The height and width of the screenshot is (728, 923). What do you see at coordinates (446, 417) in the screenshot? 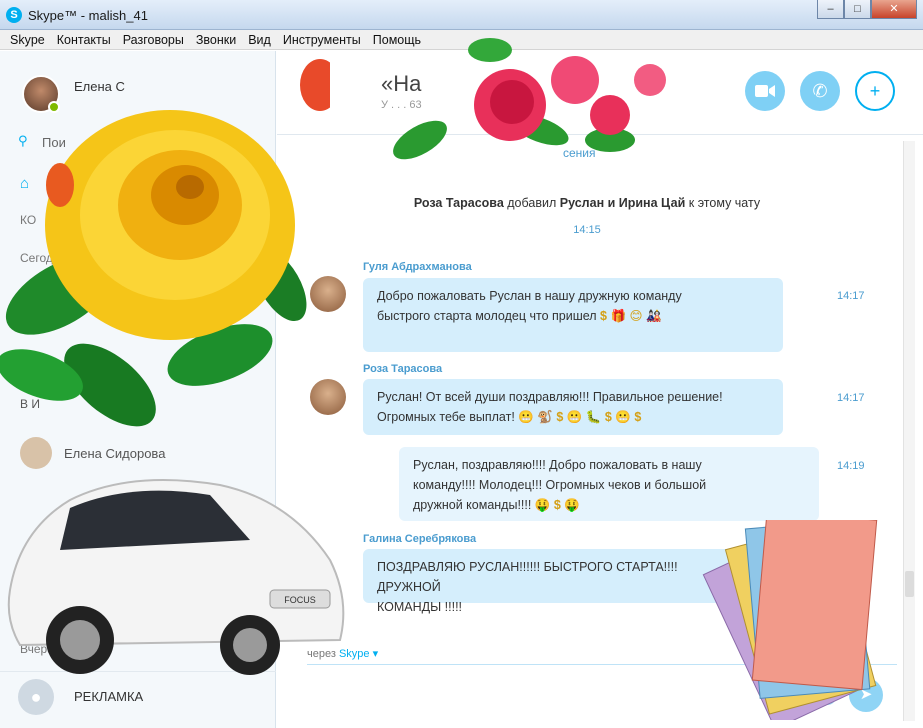
I see `message-text: Огромных тебе выплат!` at bounding box center [446, 417].